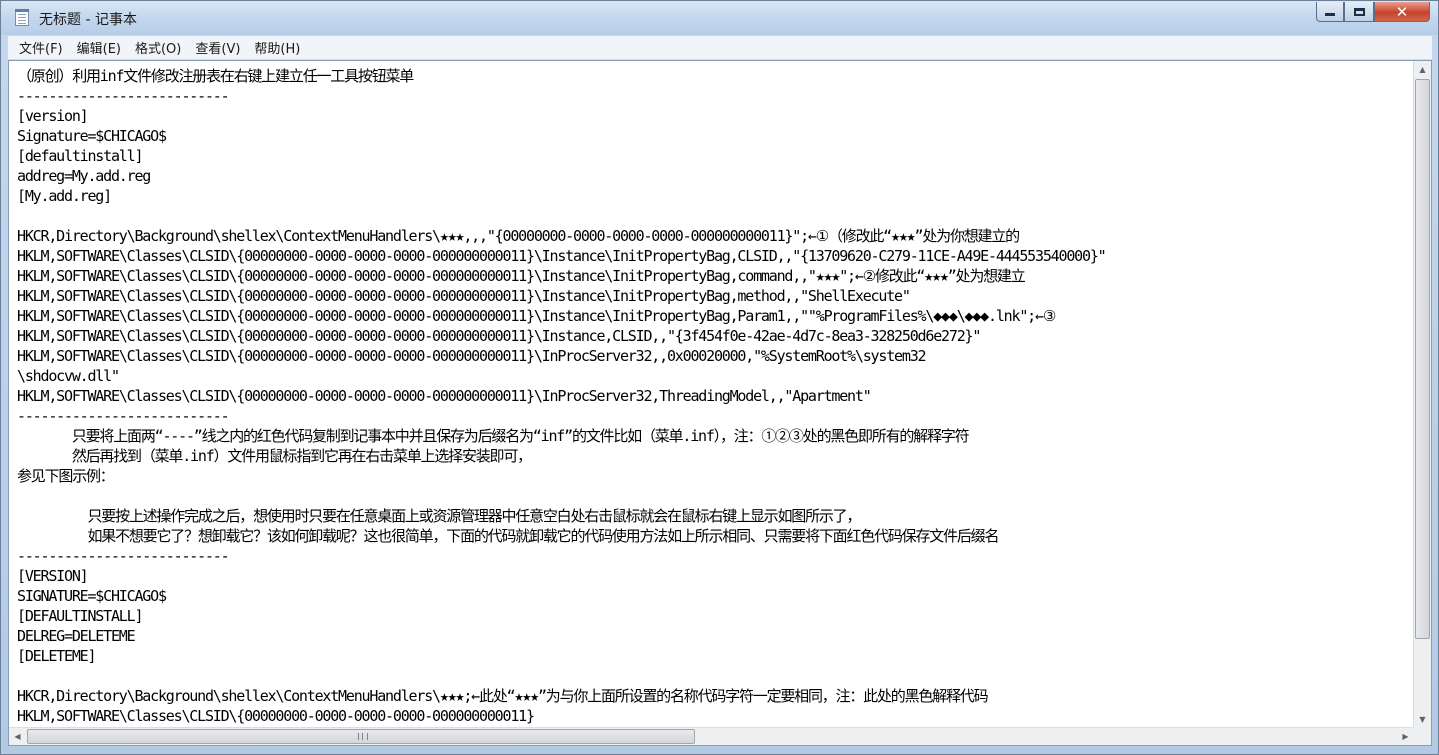  What do you see at coordinates (88, 20) in the screenshot?
I see `window-title: 无标题 - 记事本` at bounding box center [88, 20].